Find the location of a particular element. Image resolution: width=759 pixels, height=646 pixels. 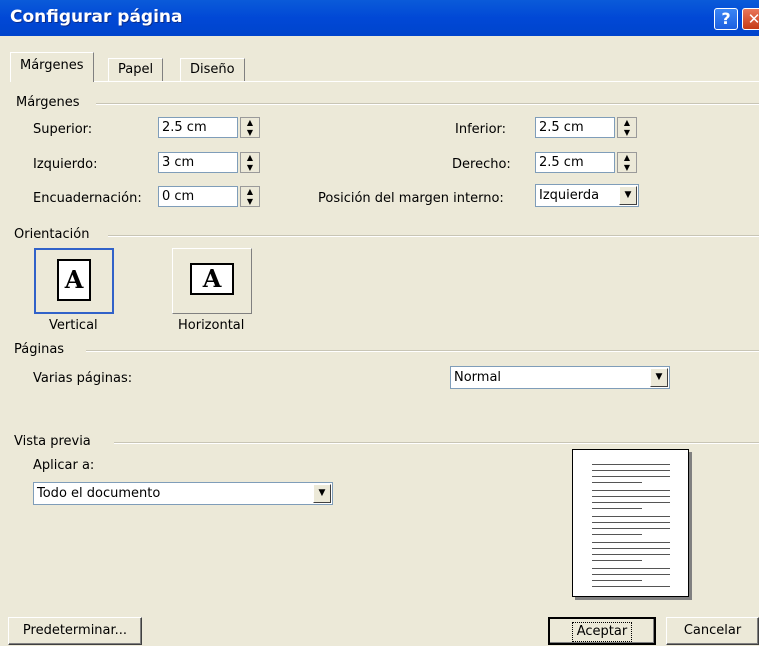

portrait-page-icon: A is located at coordinates (74, 280).